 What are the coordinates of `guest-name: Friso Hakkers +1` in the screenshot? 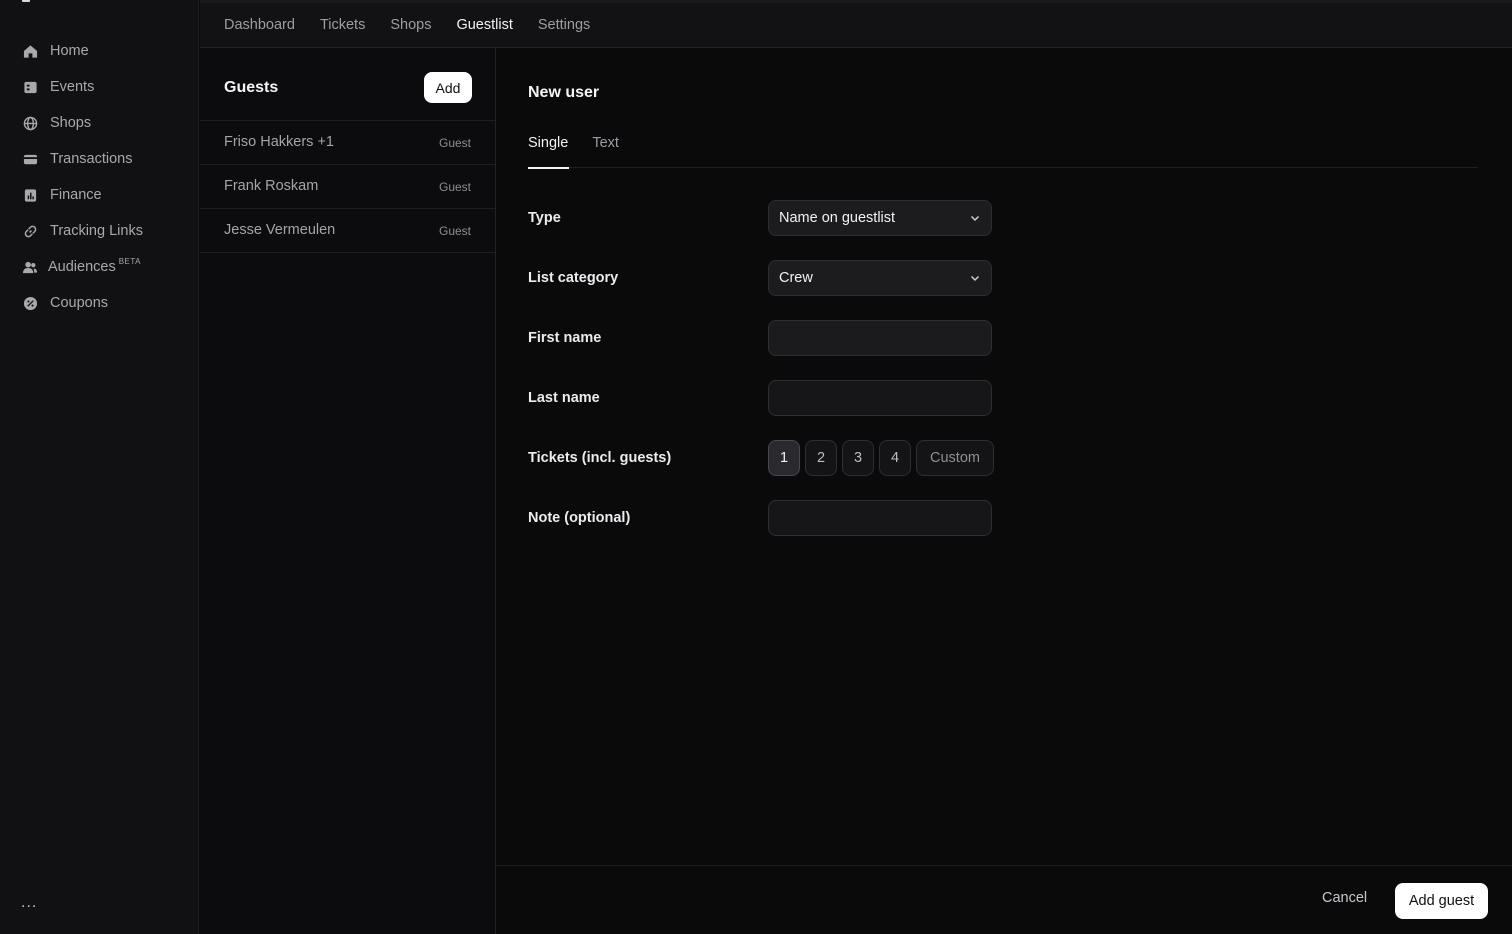 It's located at (279, 142).